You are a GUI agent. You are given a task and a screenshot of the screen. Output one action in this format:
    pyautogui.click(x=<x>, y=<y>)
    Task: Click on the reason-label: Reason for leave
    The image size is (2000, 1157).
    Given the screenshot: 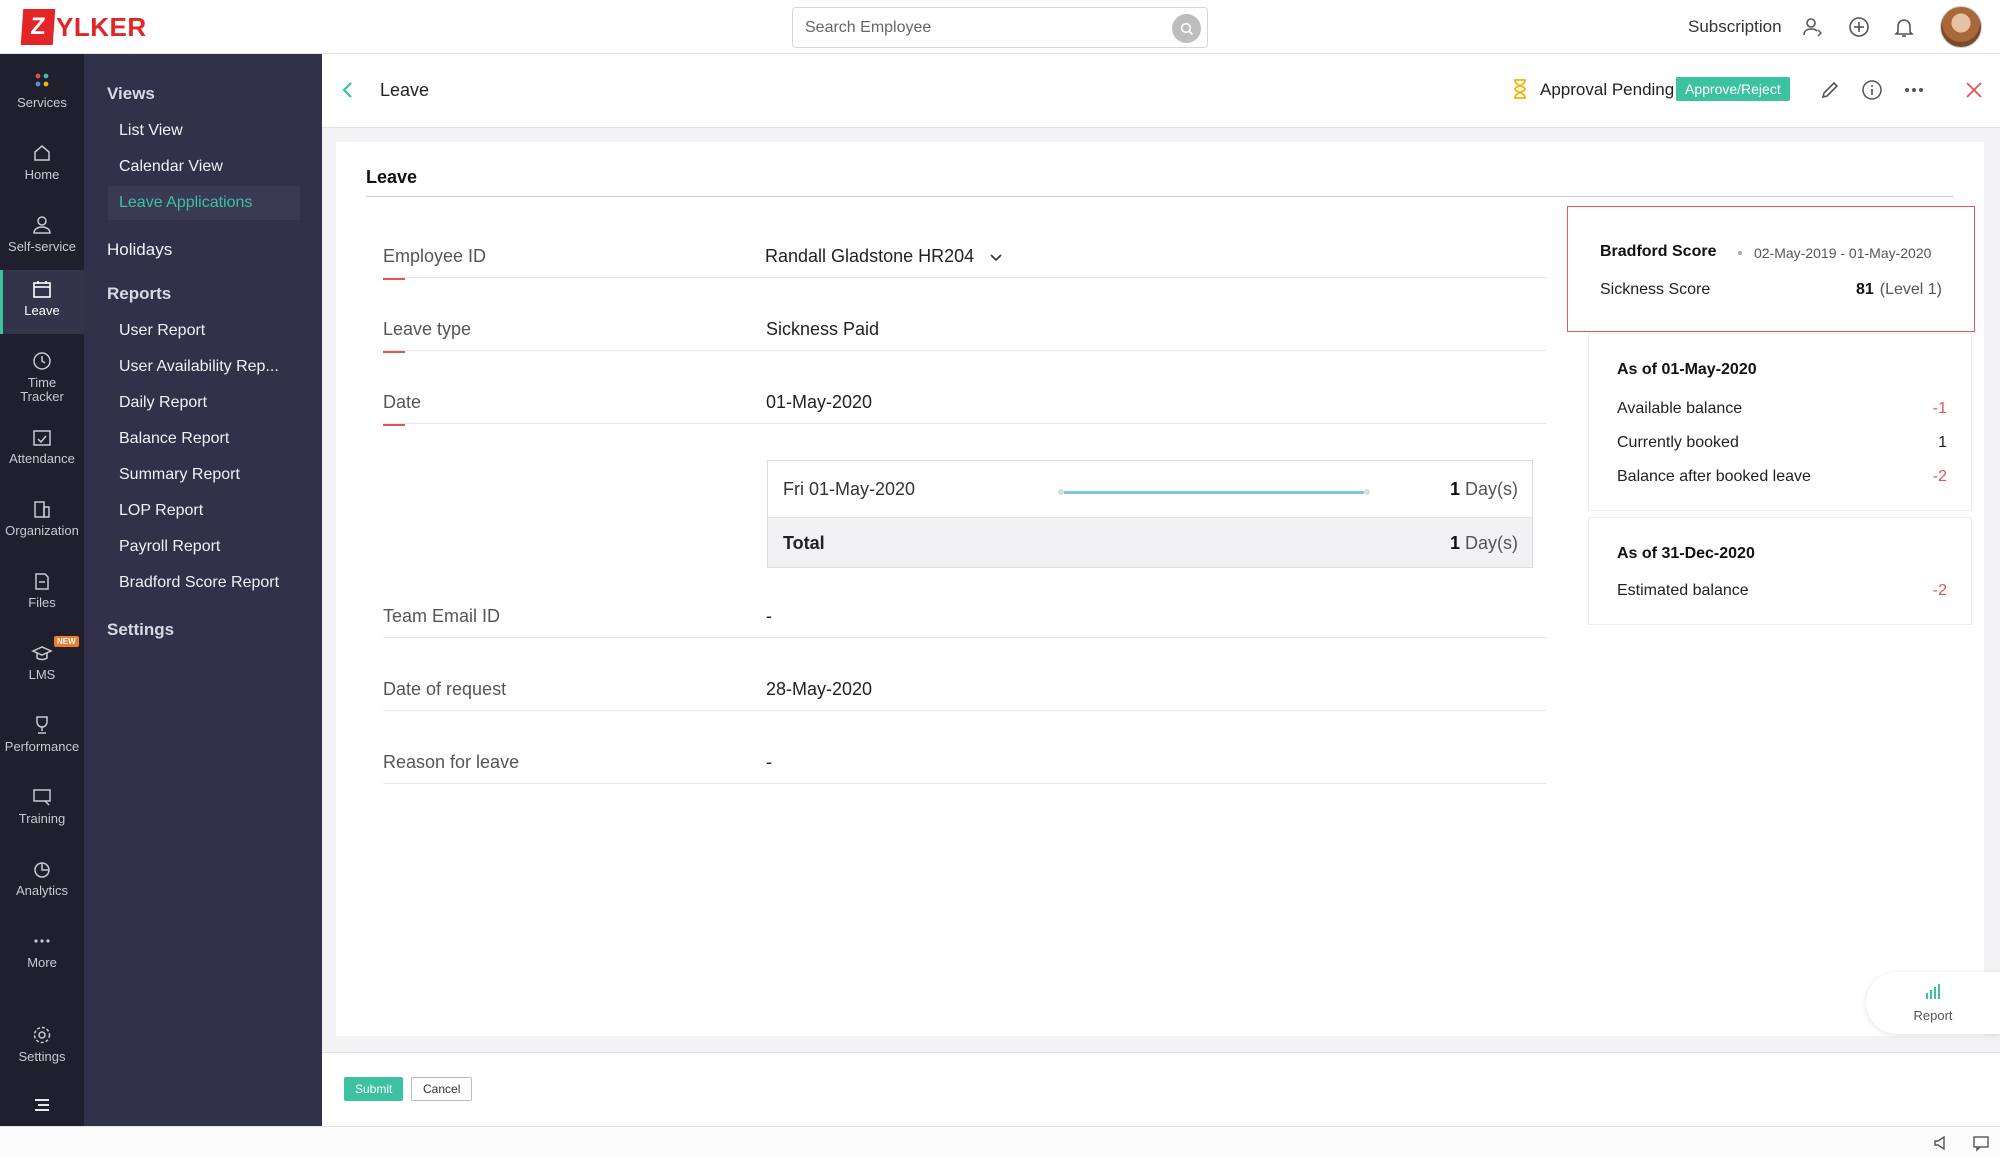 What is the action you would take?
    pyautogui.click(x=451, y=762)
    